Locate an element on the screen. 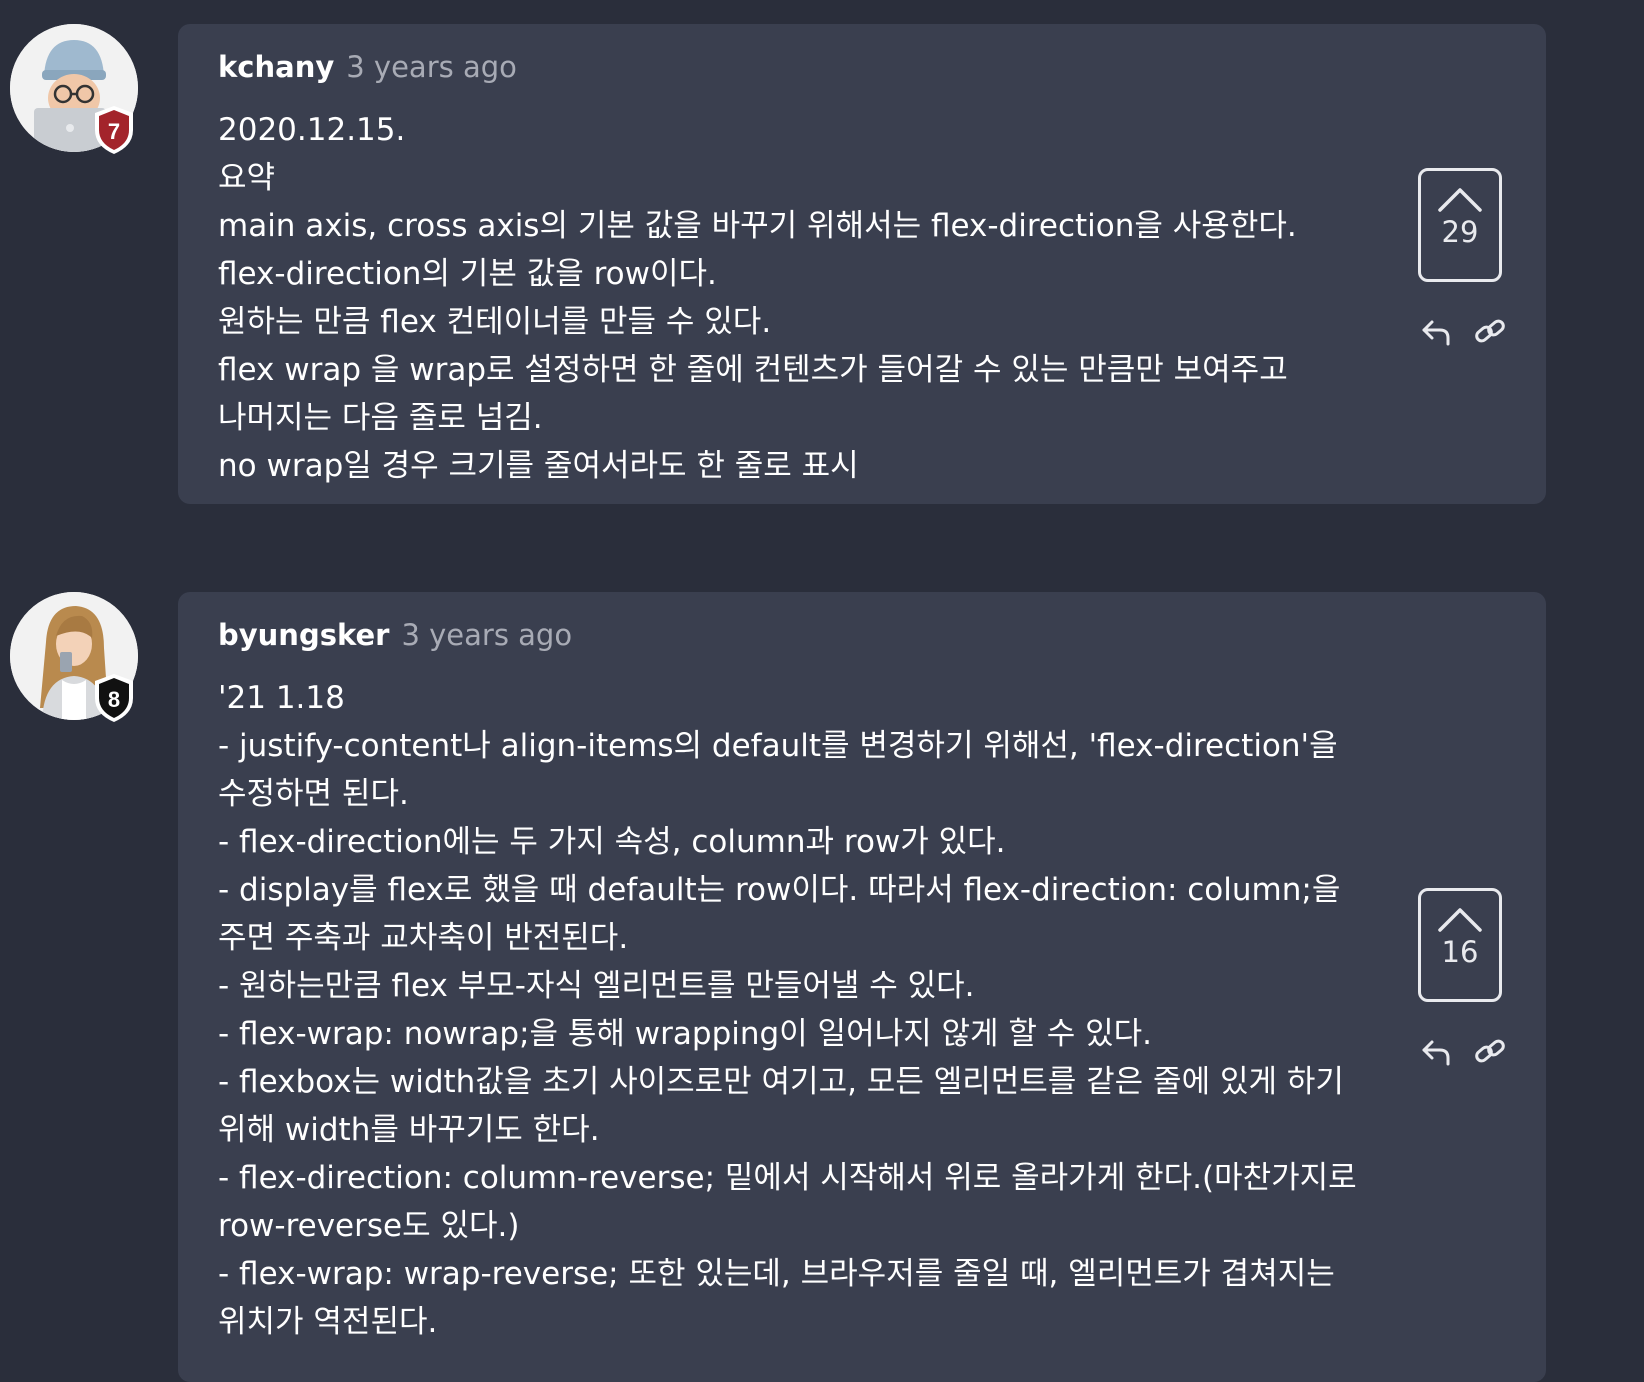 Image resolution: width=1644 pixels, height=1382 pixels. comment-author: kchany is located at coordinates (276, 67).